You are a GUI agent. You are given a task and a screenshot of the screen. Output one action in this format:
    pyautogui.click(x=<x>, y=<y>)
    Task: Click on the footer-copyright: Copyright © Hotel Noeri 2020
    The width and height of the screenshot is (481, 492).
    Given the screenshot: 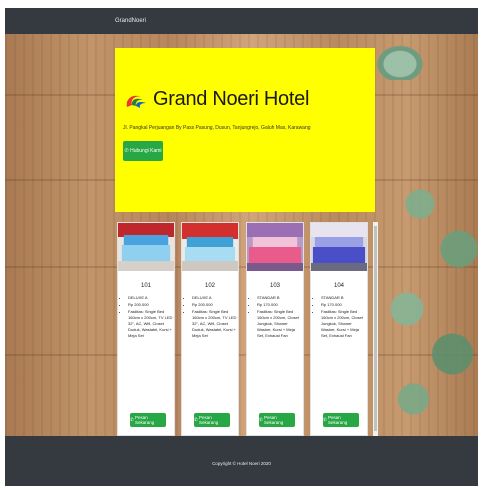 What is the action you would take?
    pyautogui.click(x=241, y=463)
    